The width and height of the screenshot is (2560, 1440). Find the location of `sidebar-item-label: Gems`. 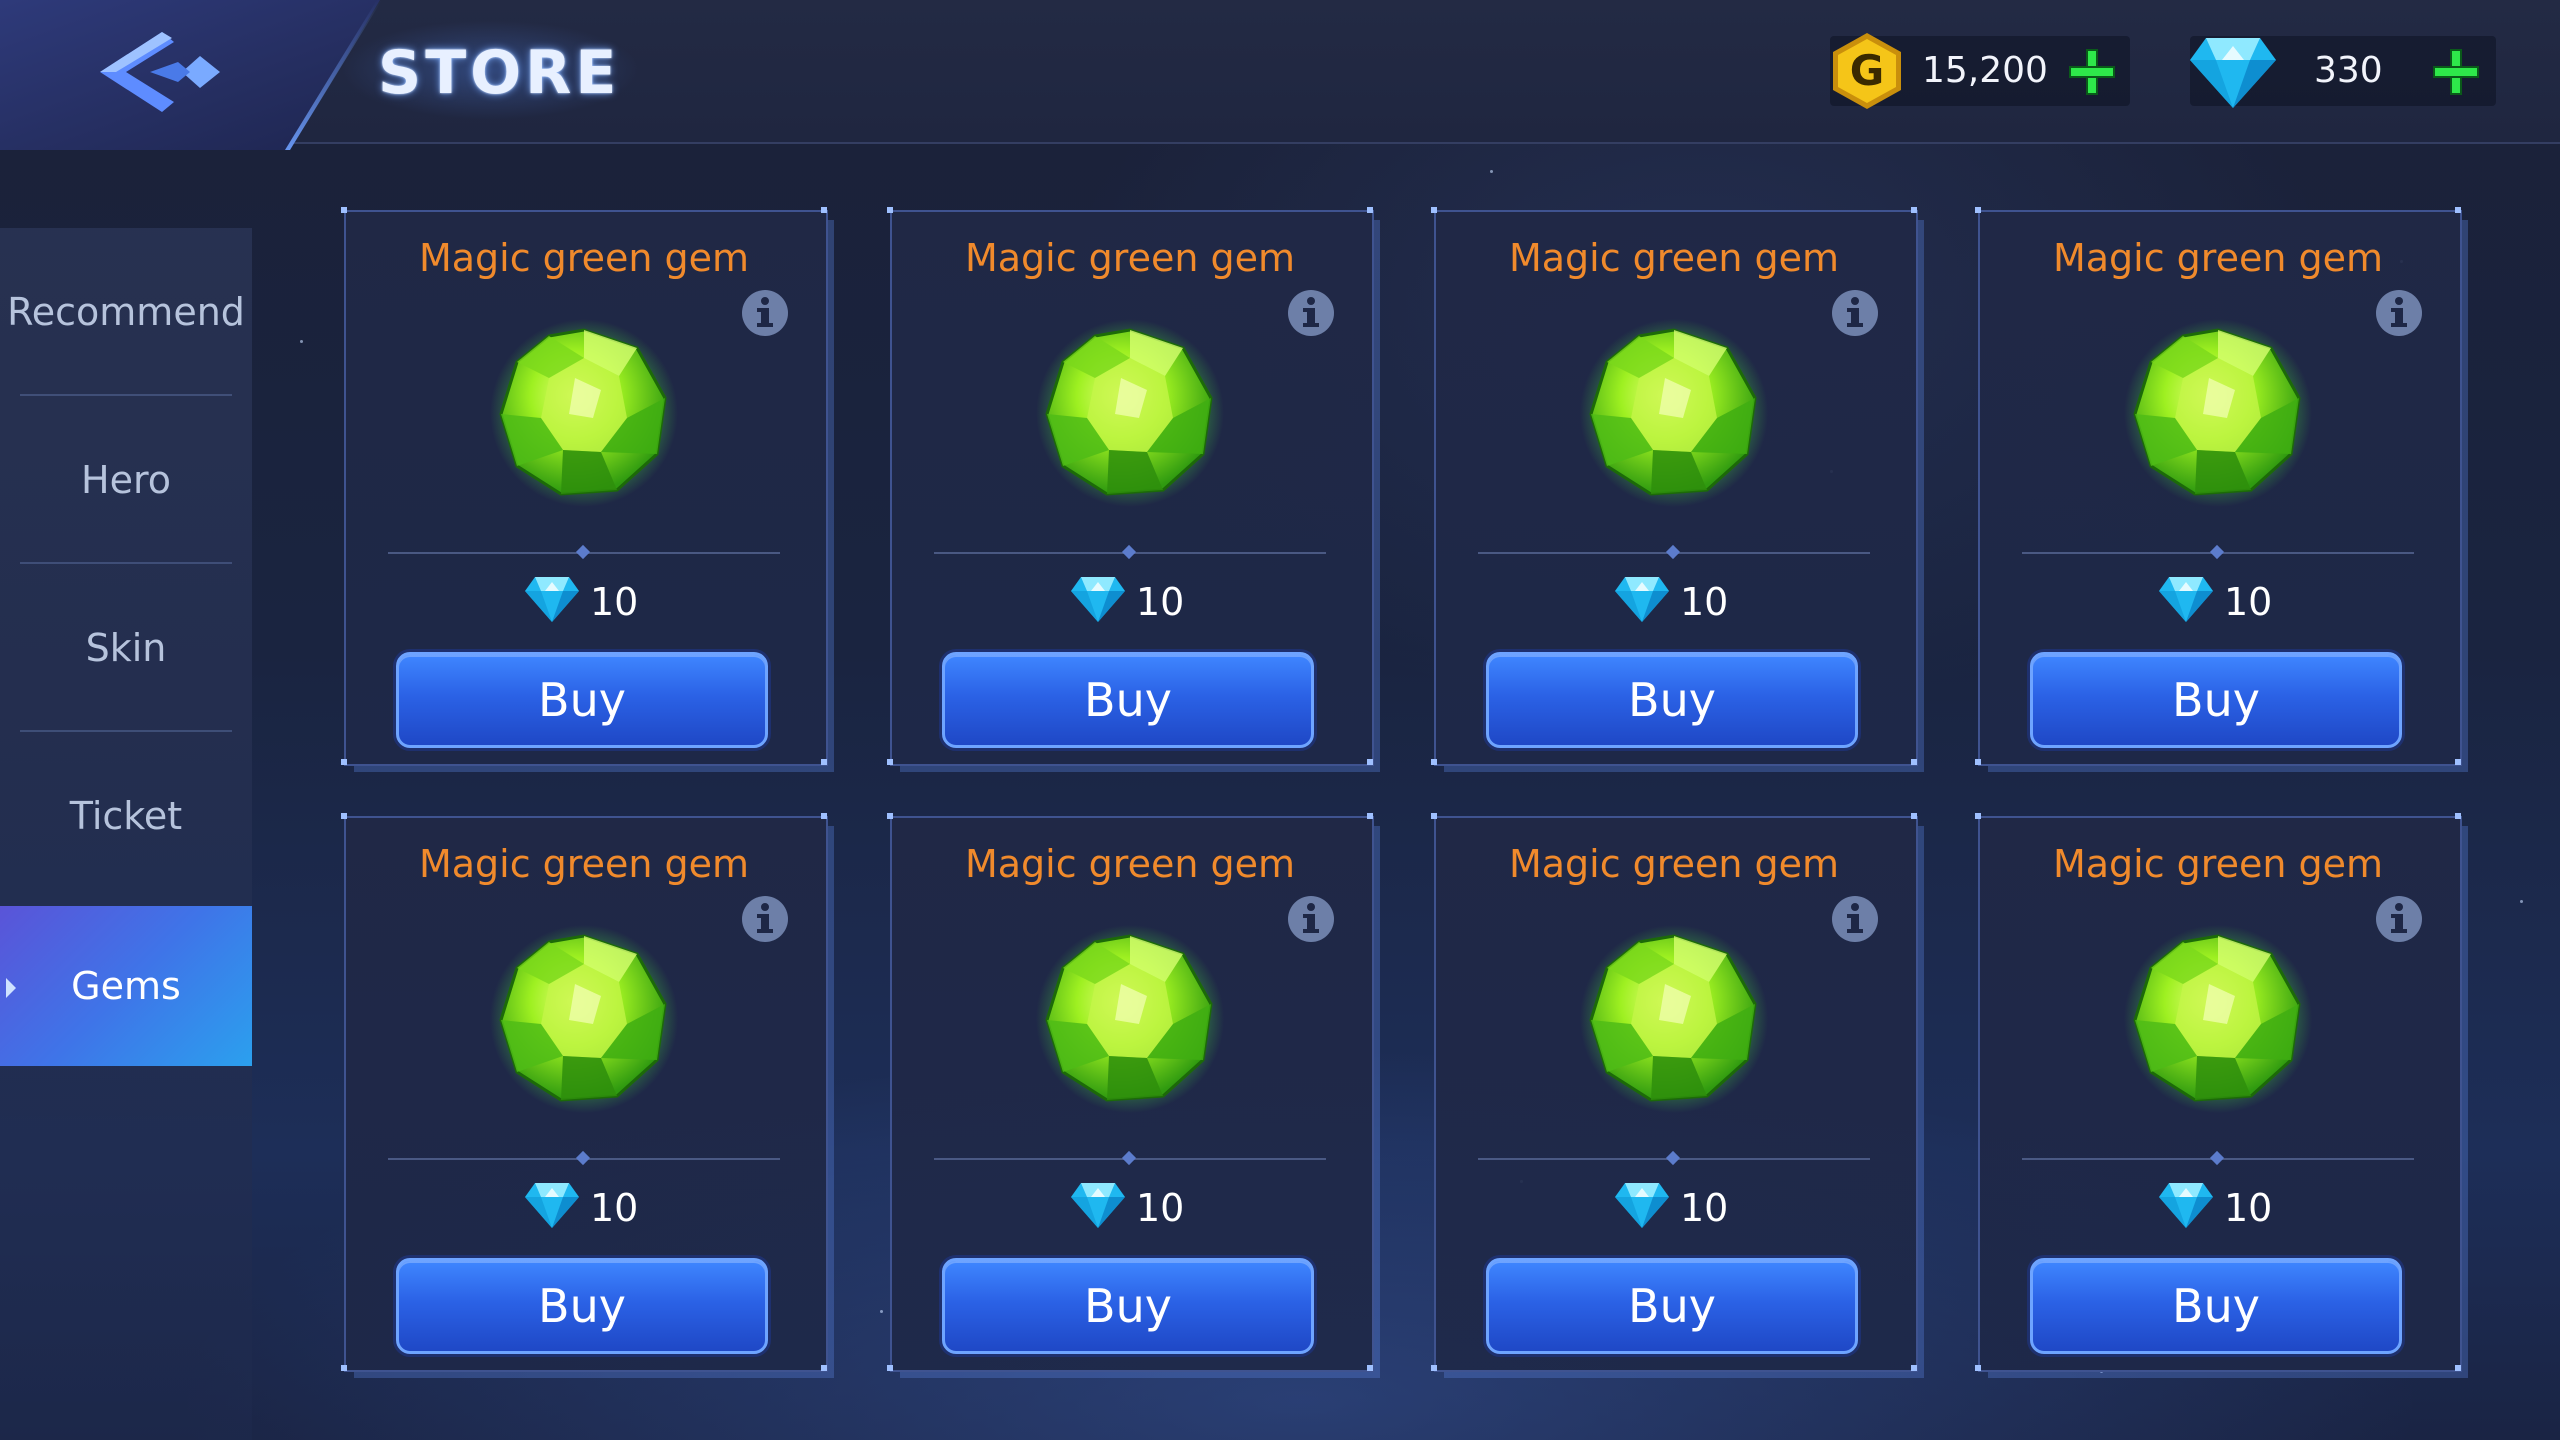

sidebar-item-label: Gems is located at coordinates (126, 986).